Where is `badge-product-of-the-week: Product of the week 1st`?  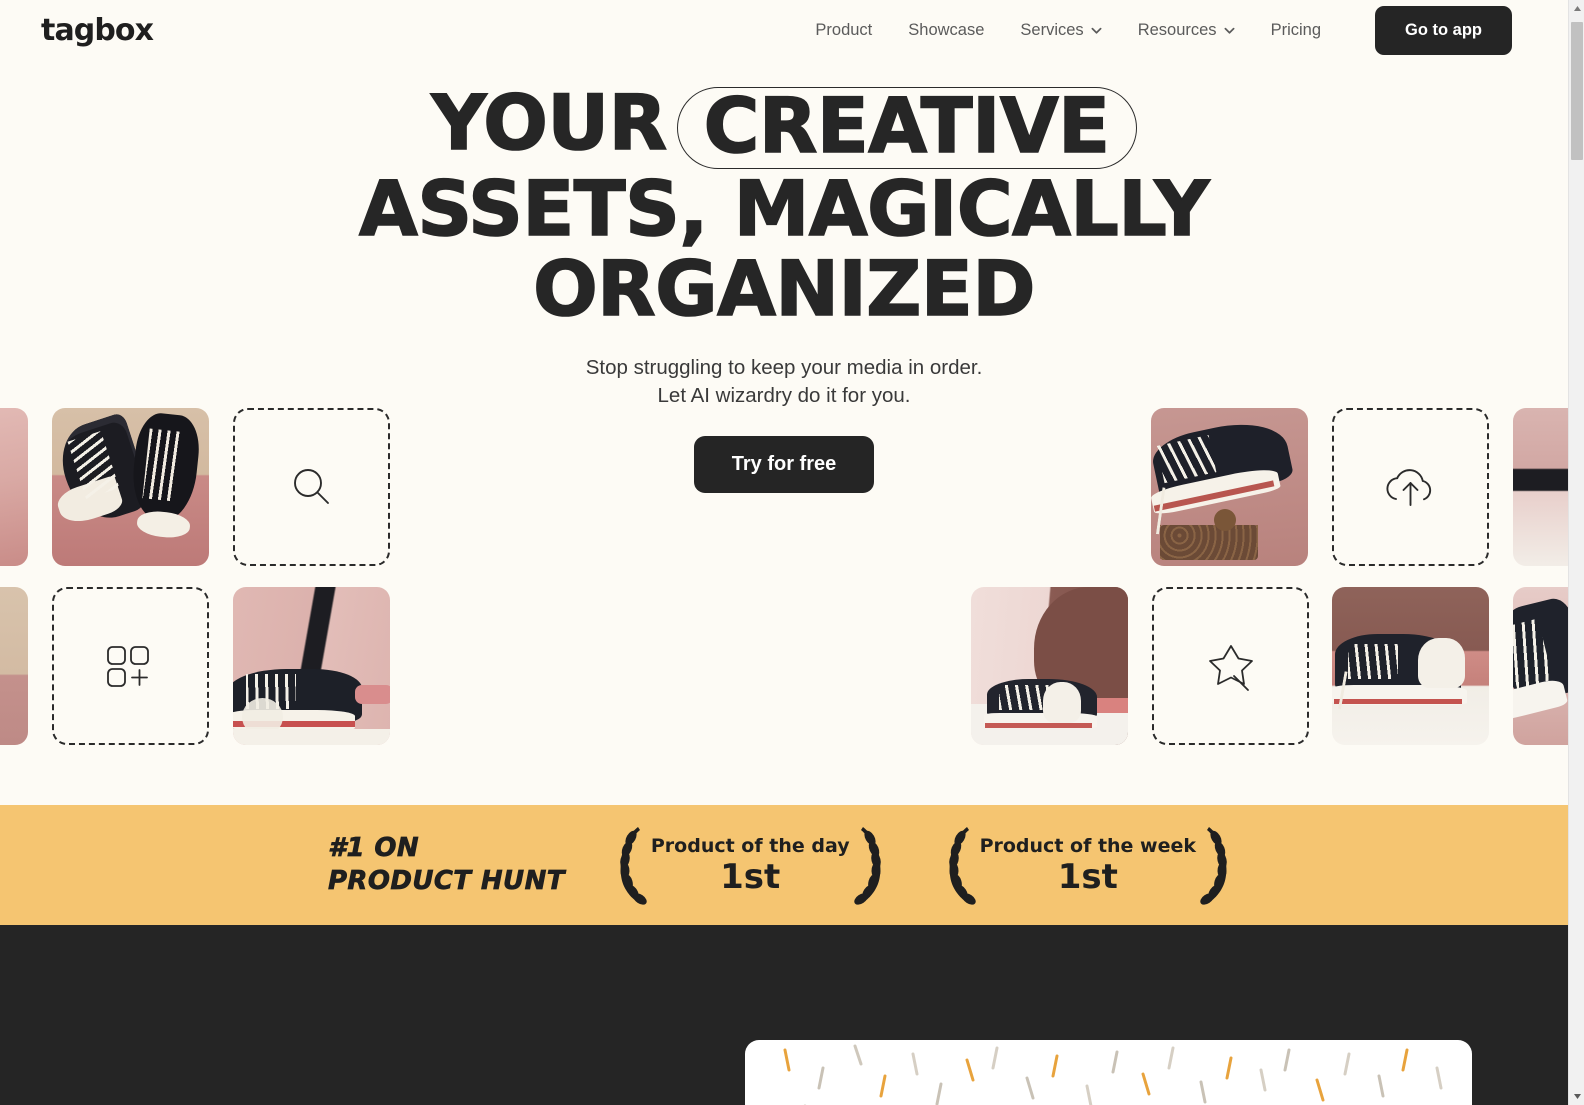 badge-product-of-the-week: Product of the week 1st is located at coordinates (1088, 865).